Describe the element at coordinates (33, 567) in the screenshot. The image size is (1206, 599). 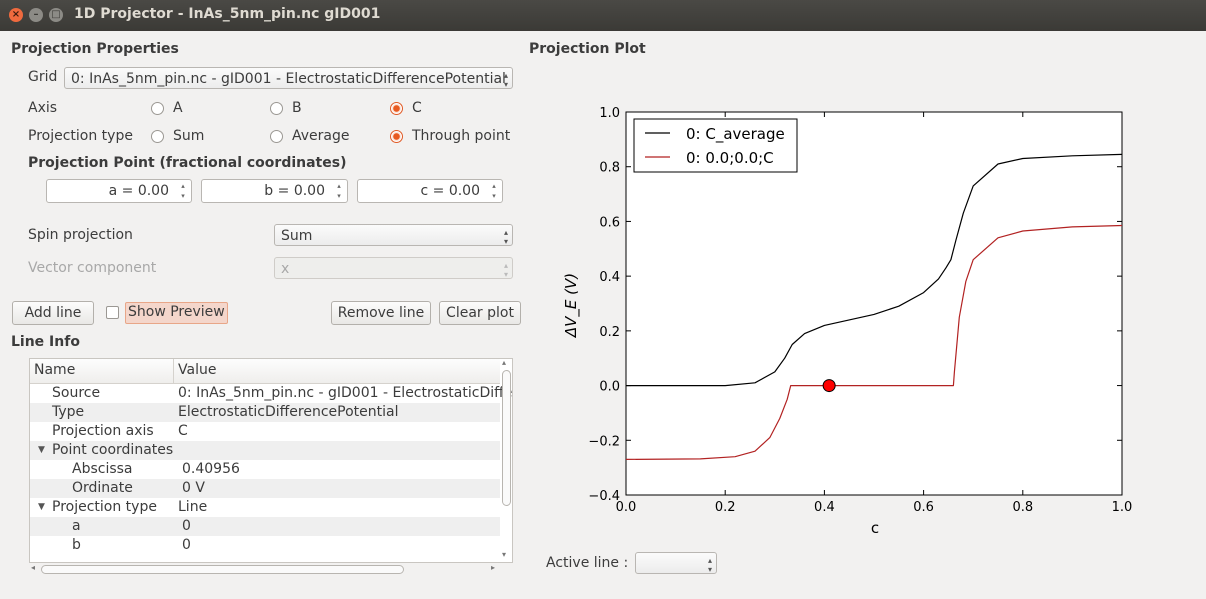
I see `scroll-left-icon: ◂` at that location.